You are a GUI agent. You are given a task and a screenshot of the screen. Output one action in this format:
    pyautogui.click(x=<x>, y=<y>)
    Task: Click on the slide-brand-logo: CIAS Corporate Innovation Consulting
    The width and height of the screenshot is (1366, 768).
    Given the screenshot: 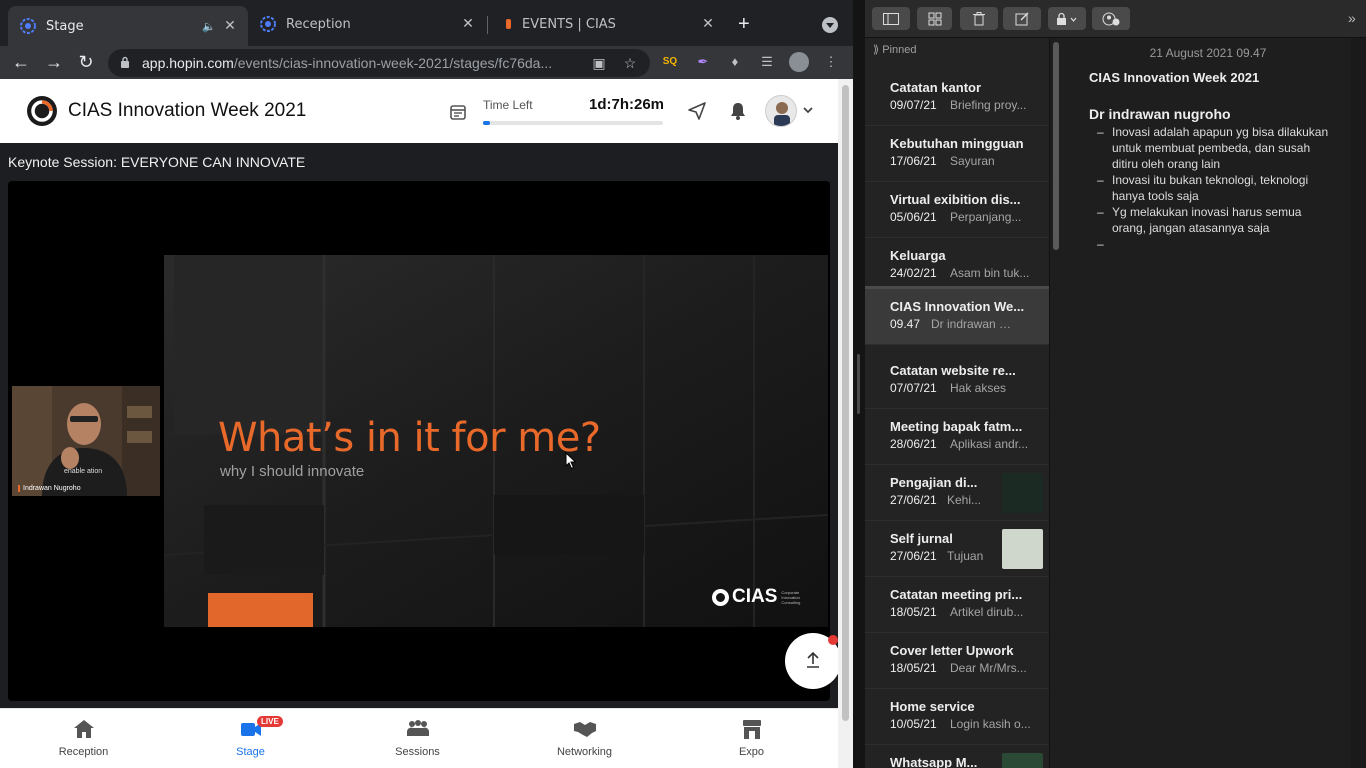 What is the action you would take?
    pyautogui.click(x=757, y=597)
    